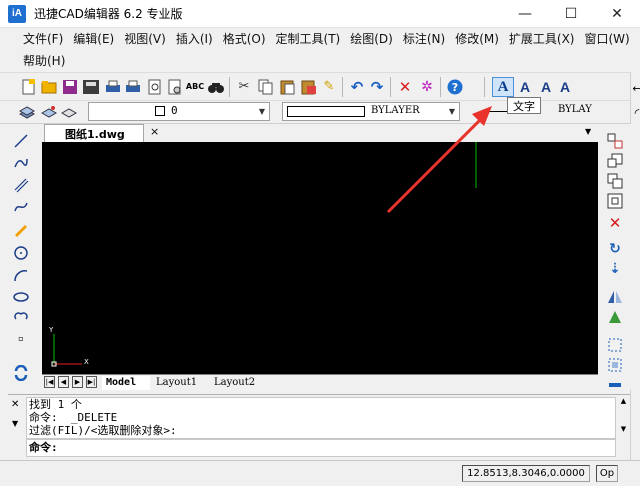 This screenshot has height=486, width=640. Describe the element at coordinates (15, 423) in the screenshot. I see `pin-chevron-down-icon: ▼` at that location.